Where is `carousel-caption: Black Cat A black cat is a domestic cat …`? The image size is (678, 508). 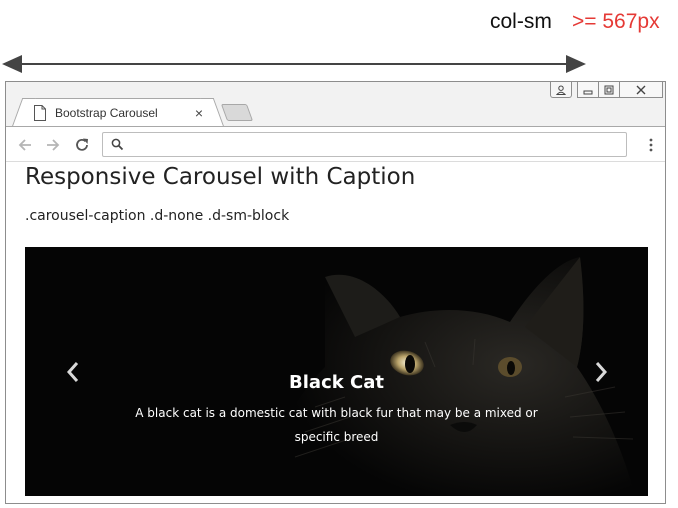
carousel-caption: Black Cat A black cat is a domestic cat … is located at coordinates (336, 410).